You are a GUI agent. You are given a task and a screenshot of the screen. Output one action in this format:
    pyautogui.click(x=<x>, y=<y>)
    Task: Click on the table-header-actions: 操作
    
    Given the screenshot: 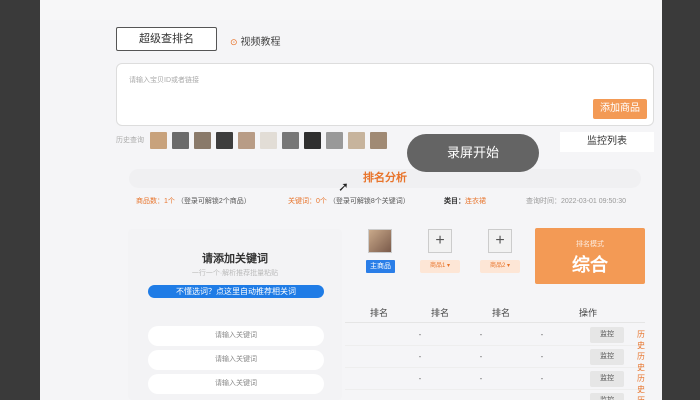 What is the action you would take?
    pyautogui.click(x=588, y=313)
    